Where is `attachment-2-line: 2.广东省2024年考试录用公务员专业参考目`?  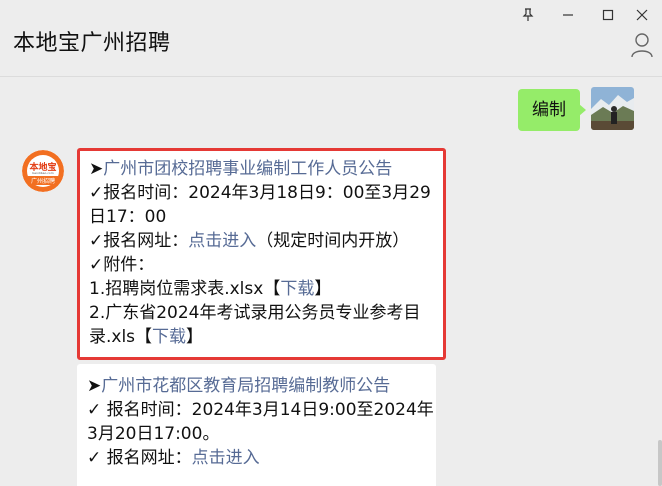
attachment-2-line: 2.广东省2024年考试录用公务员专业参考目 is located at coordinates (255, 313).